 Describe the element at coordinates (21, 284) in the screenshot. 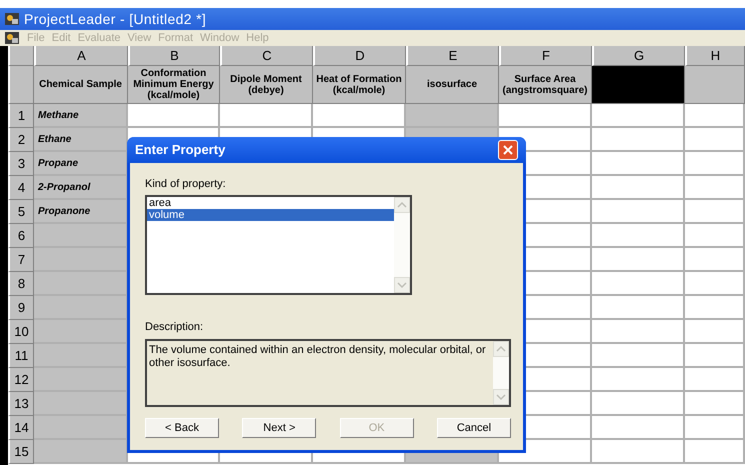

I see `row-header: 8` at that location.